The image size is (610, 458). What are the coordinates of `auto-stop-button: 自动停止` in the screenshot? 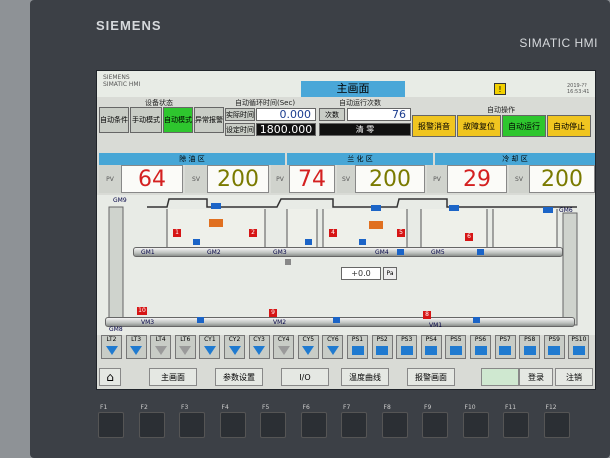 It's located at (569, 126).